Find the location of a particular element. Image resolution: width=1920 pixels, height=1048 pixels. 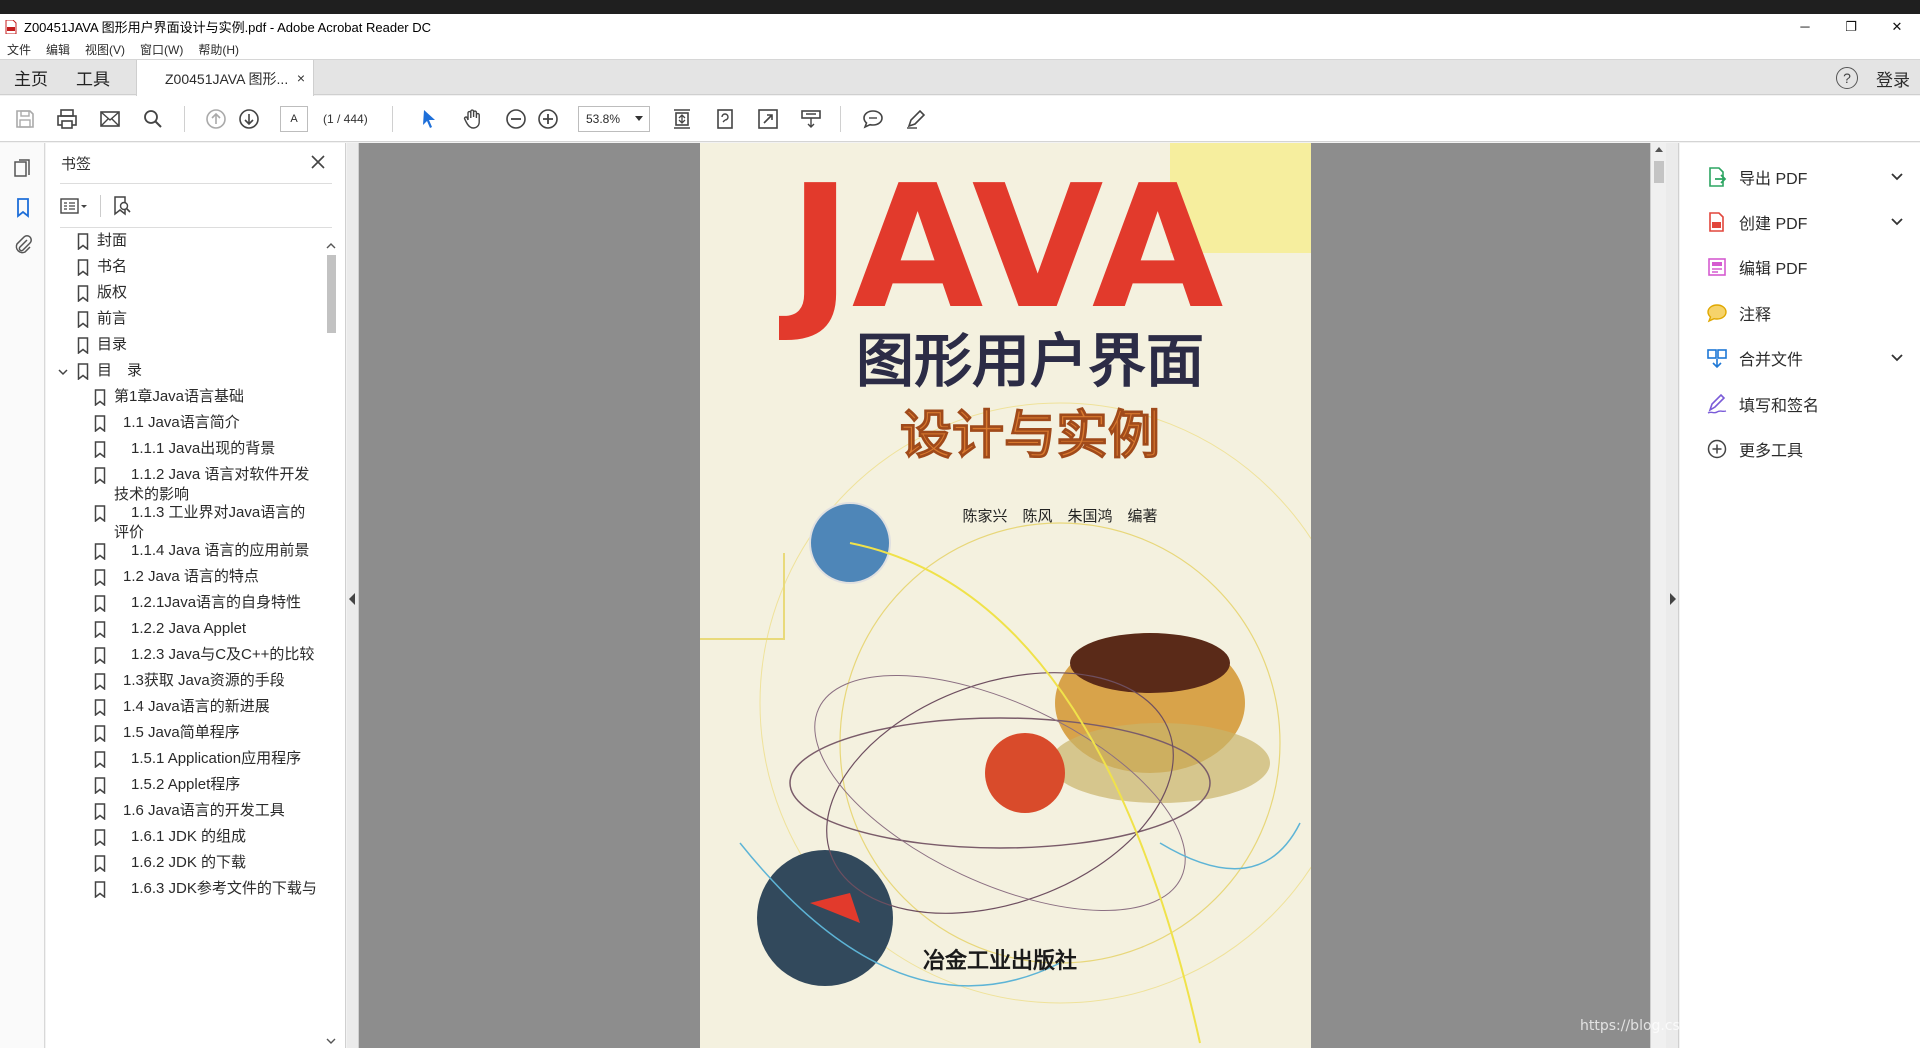

tool-label: 编辑 PDF is located at coordinates (1773, 269).